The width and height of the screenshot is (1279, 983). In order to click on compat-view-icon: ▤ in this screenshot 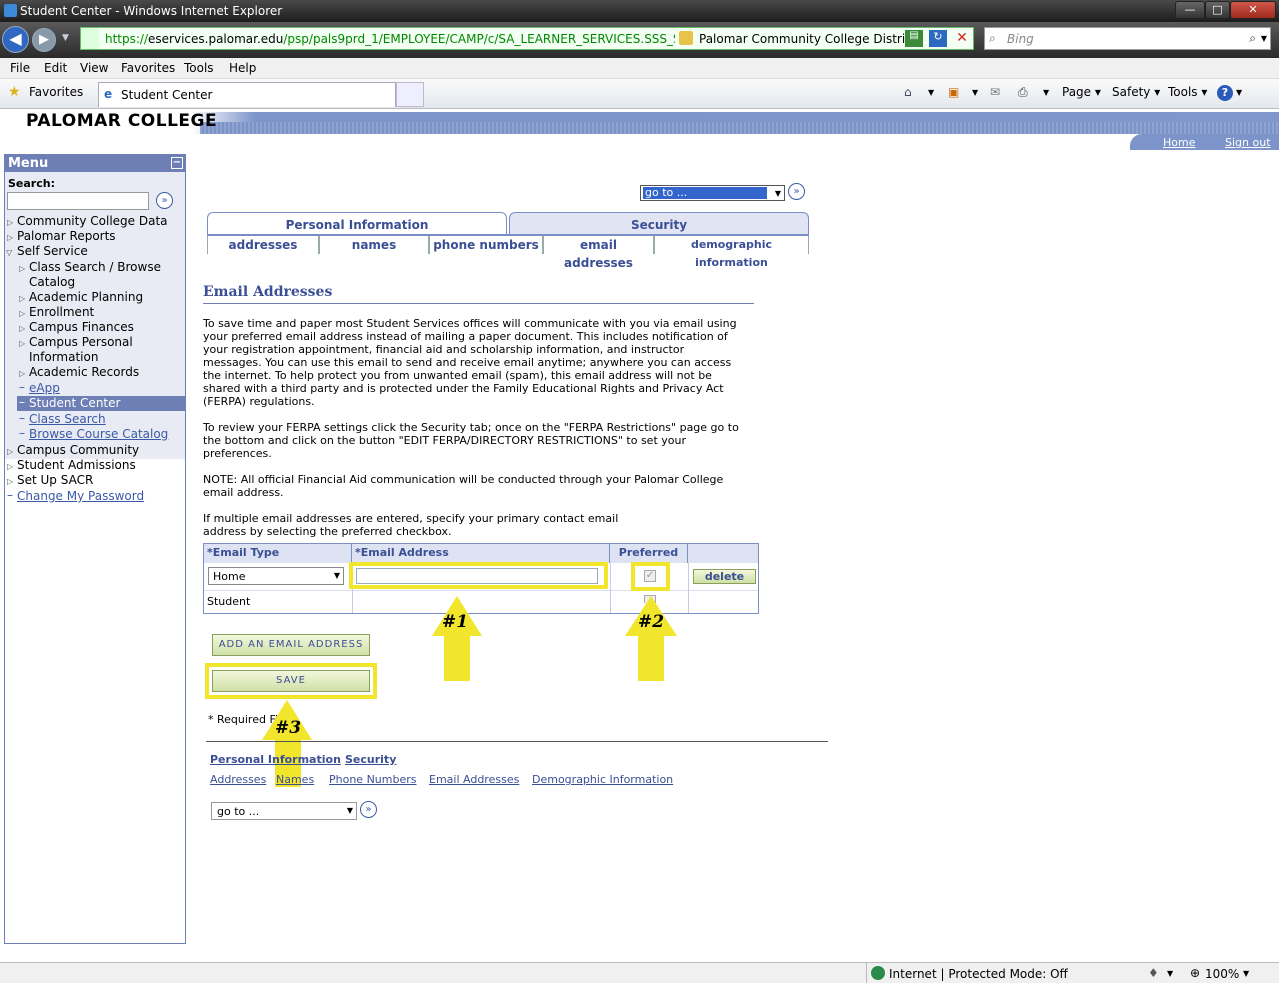, I will do `click(914, 38)`.